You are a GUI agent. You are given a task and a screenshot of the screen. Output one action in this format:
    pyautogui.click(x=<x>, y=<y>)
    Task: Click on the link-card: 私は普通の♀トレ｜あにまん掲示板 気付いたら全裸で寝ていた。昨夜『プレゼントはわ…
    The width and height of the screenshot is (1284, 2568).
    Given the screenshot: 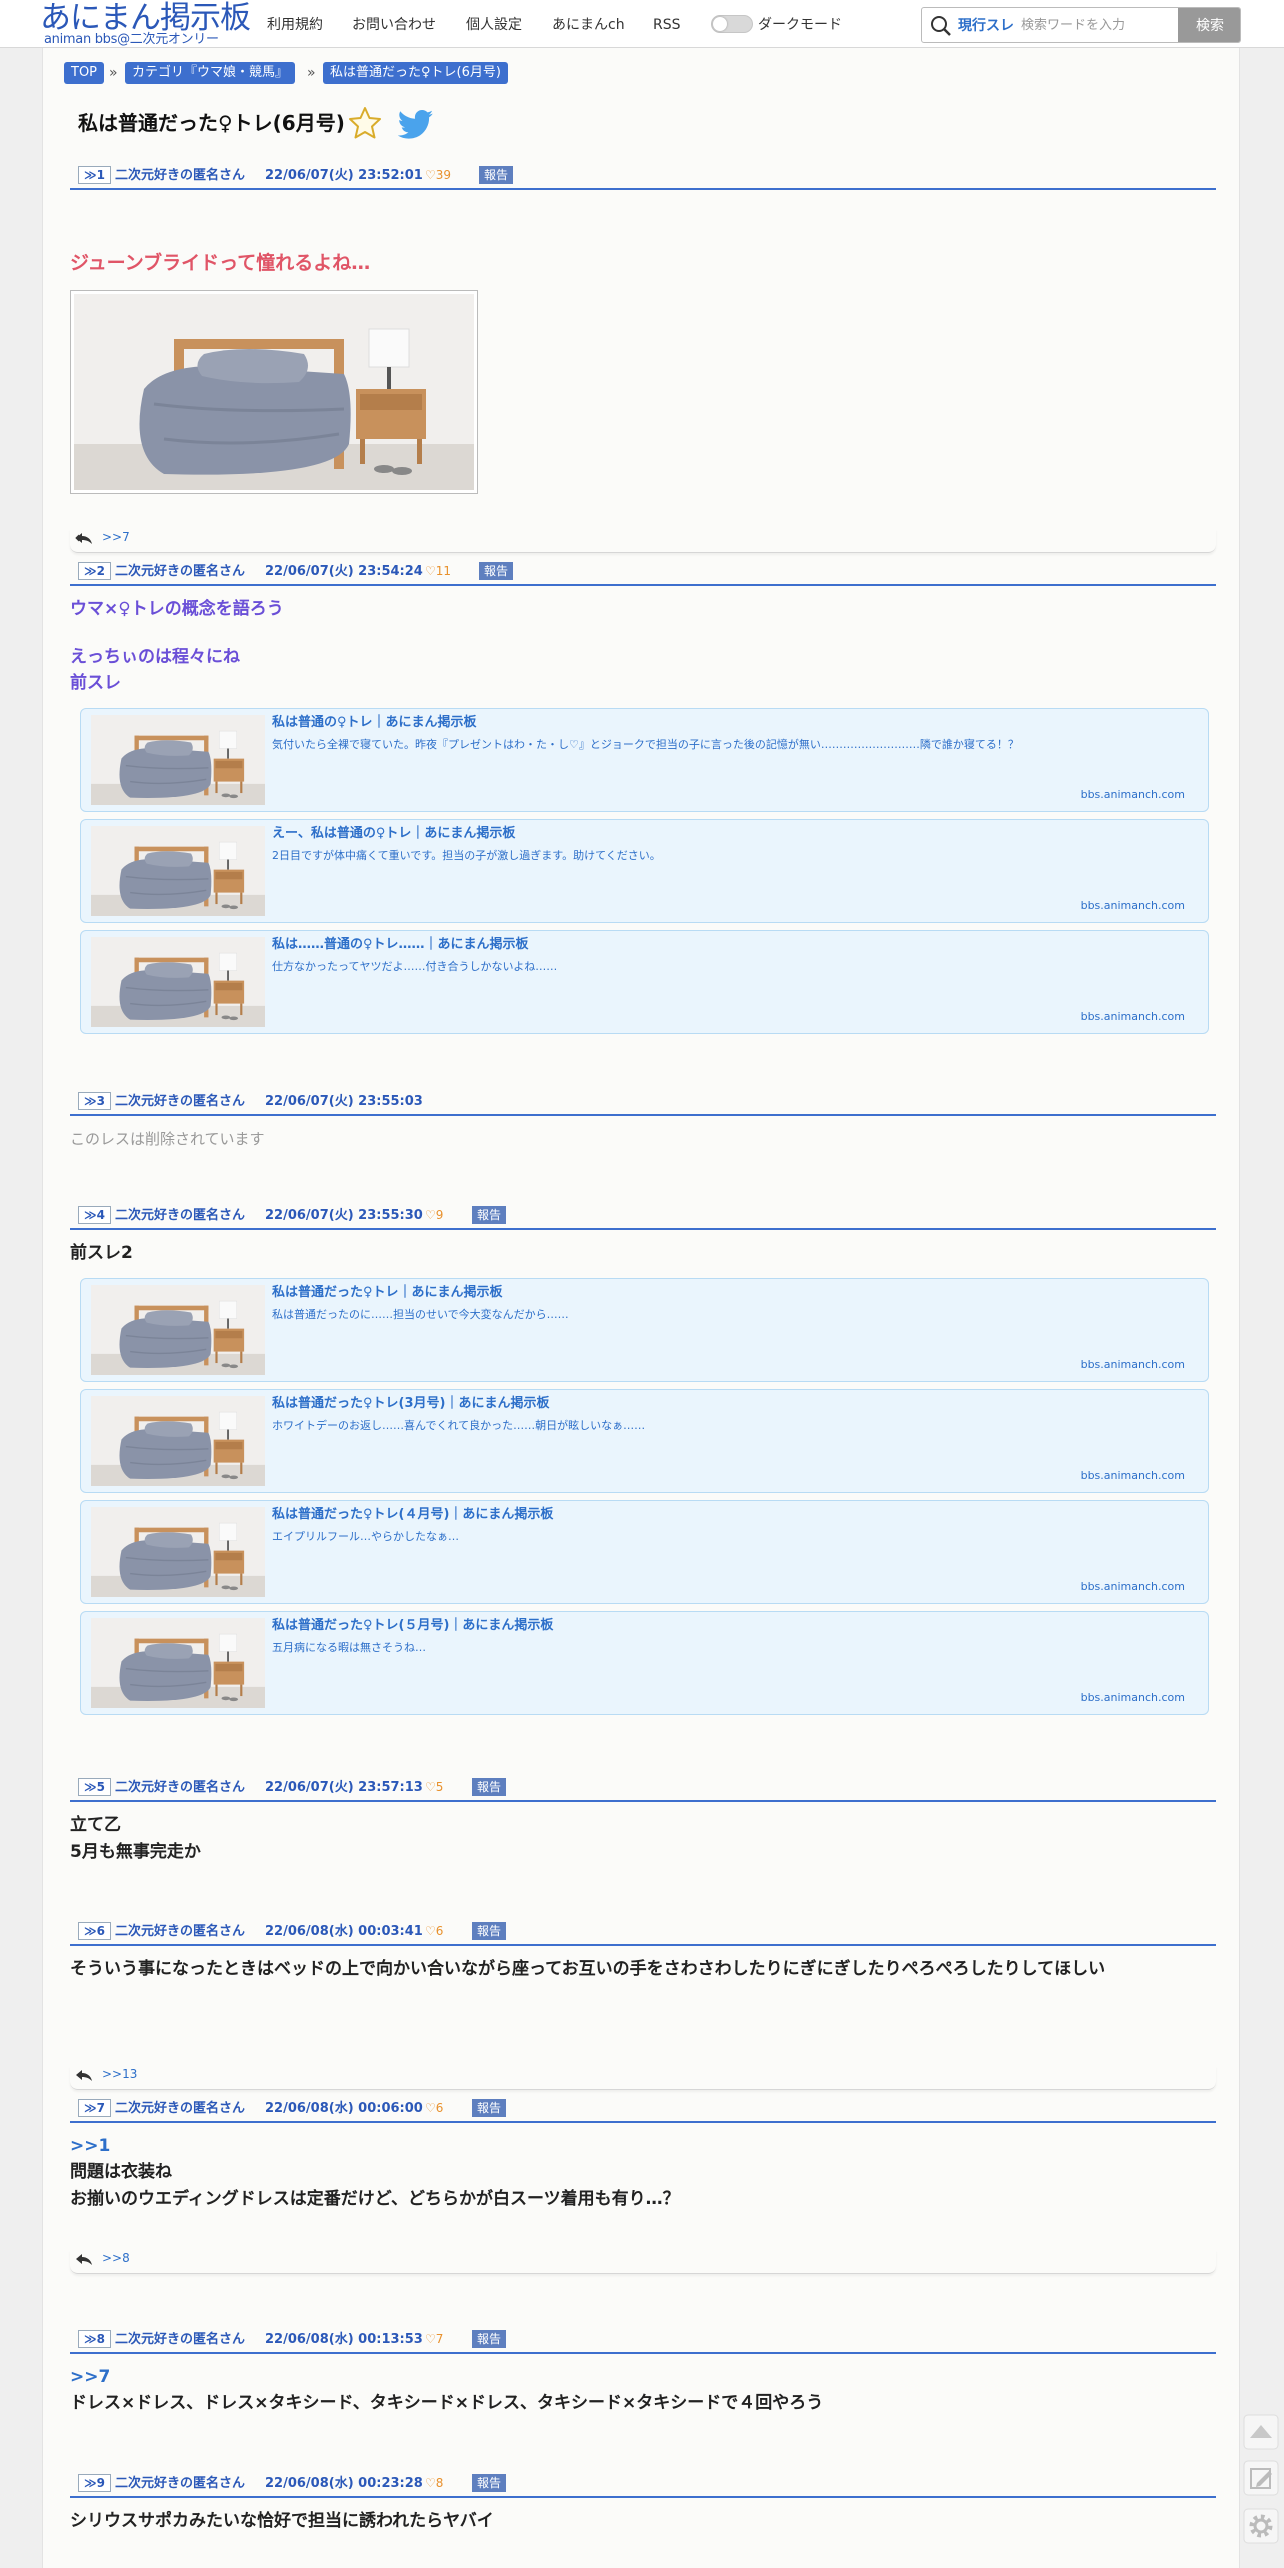 What is the action you would take?
    pyautogui.click(x=644, y=760)
    